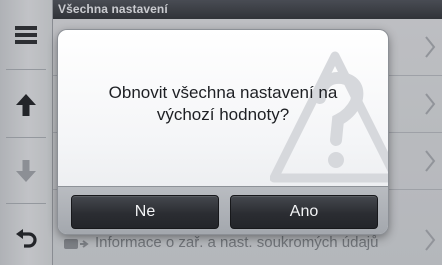  I want to click on no-button: Ne, so click(145, 212).